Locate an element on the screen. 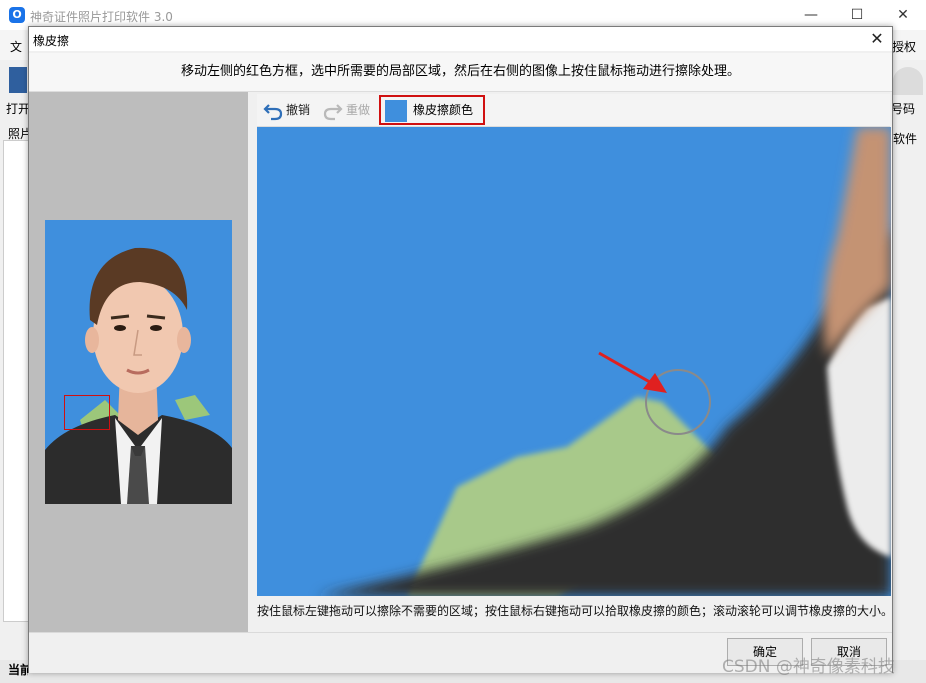 Image resolution: width=926 pixels, height=683 pixels. photo-list-partial is located at coordinates (16, 381).